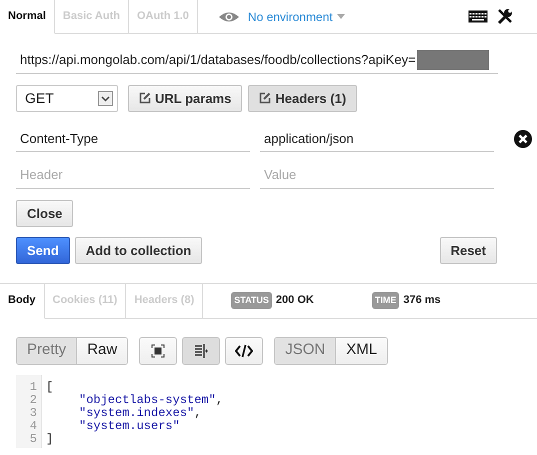 The image size is (537, 455). What do you see at coordinates (33, 399) in the screenshot?
I see `line-number: 2` at bounding box center [33, 399].